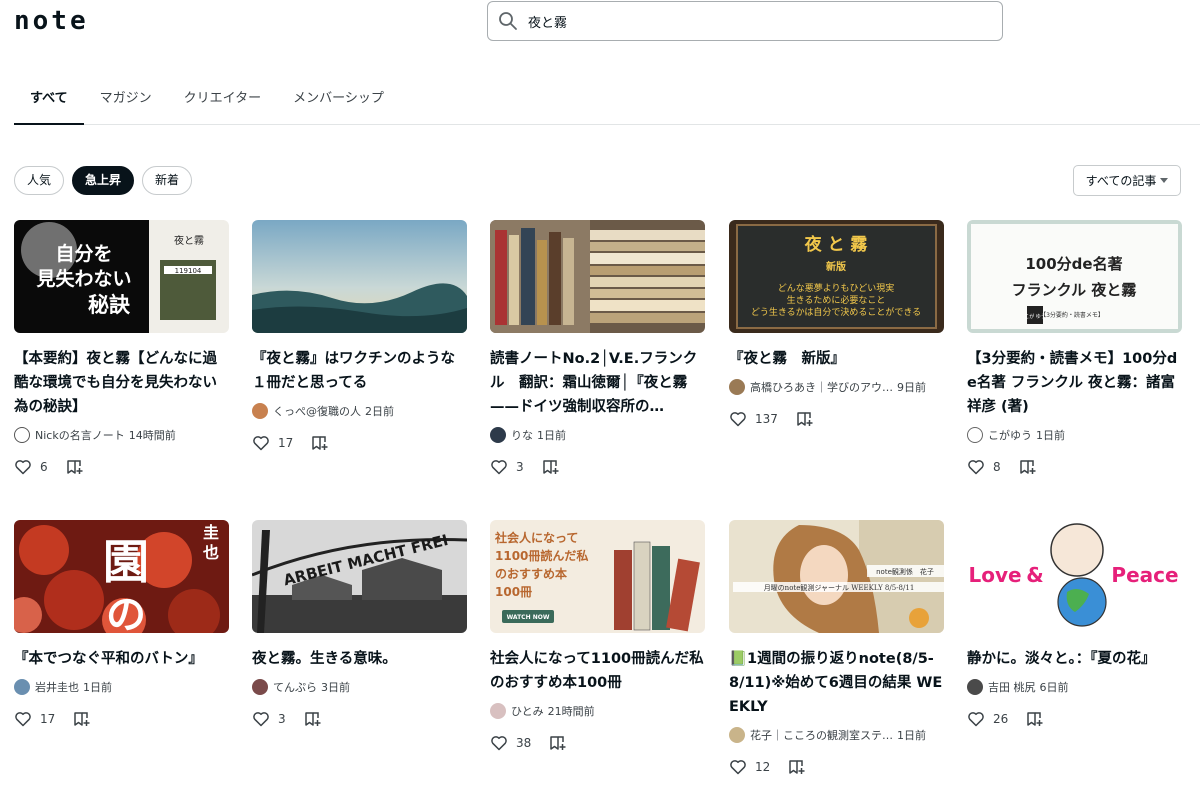  I want to click on article-meta: Nickの名言ノート 14時間前, so click(121, 435).